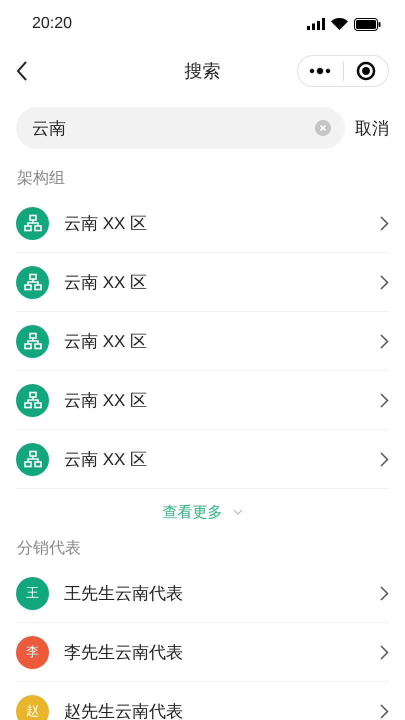 The image size is (405, 720). I want to click on close-mini-program-icon, so click(366, 71).